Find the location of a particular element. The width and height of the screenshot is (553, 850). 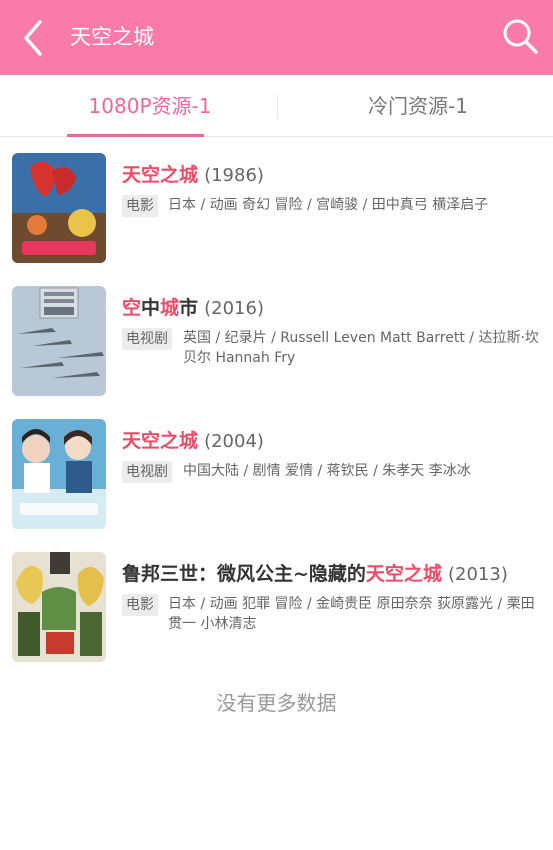

title-text: 中 is located at coordinates (151, 308).